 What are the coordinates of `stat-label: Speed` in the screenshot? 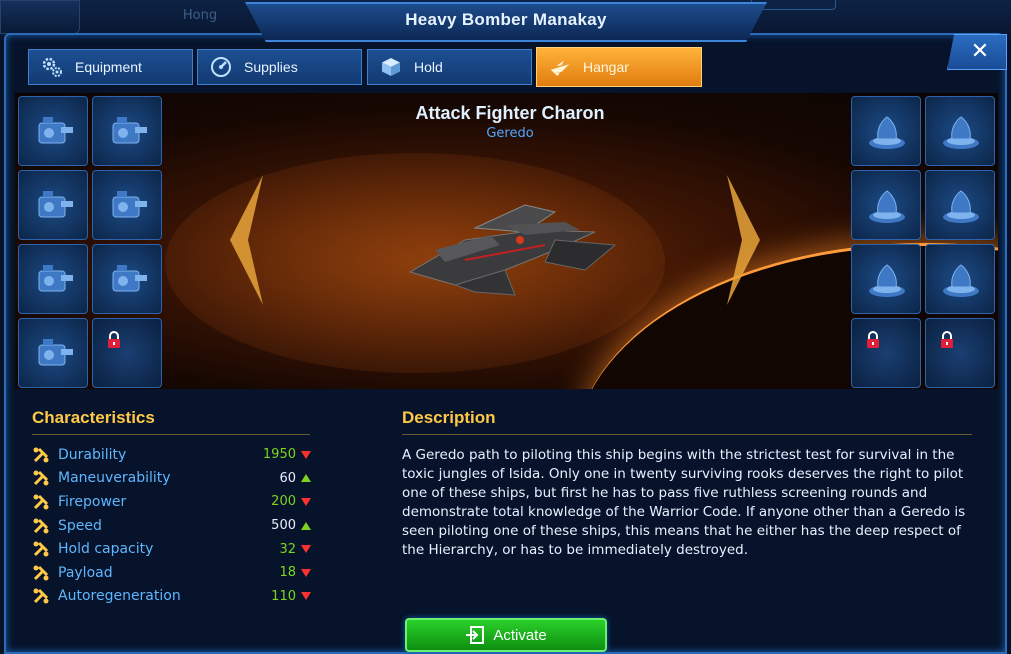 It's located at (80, 525).